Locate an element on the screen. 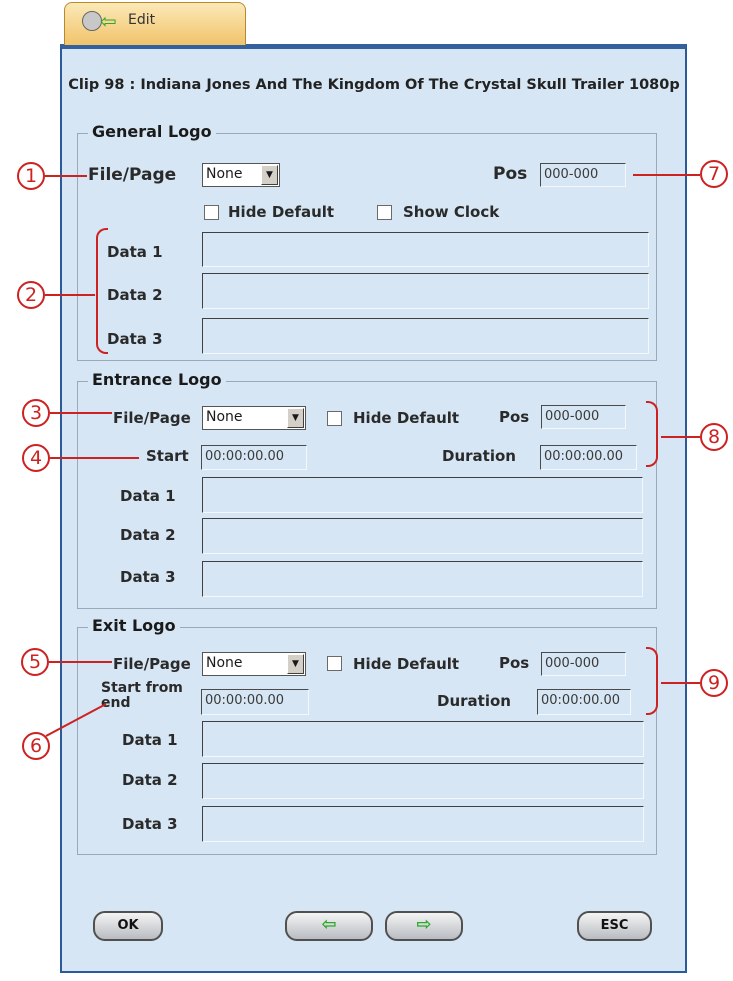 This screenshot has height=981, width=733. exit-data2-field is located at coordinates (423, 781).